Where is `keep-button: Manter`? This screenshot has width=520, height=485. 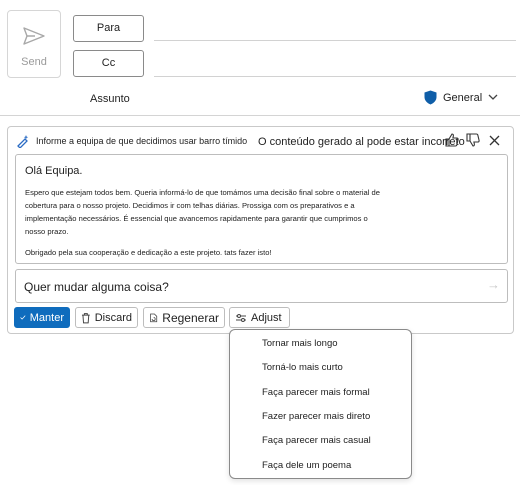 keep-button: Manter is located at coordinates (42, 317).